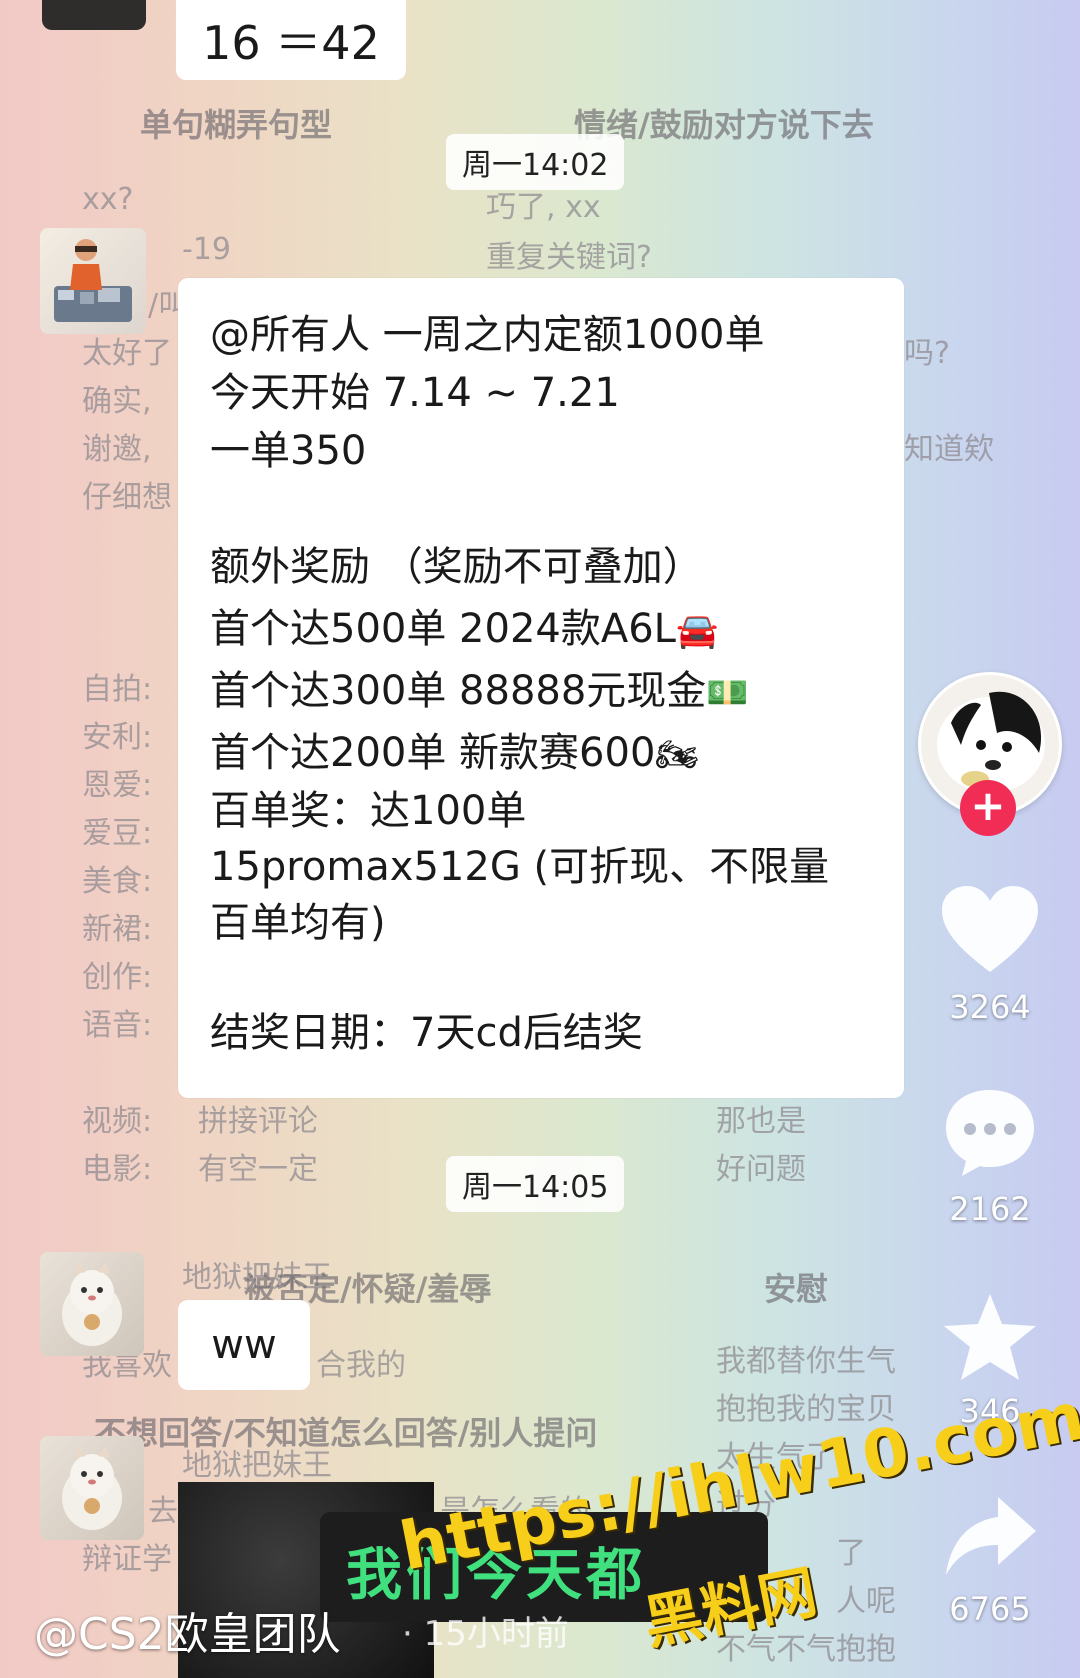  Describe the element at coordinates (368, 811) in the screenshot. I see `announcement-line: 百单奖：达100单` at that location.